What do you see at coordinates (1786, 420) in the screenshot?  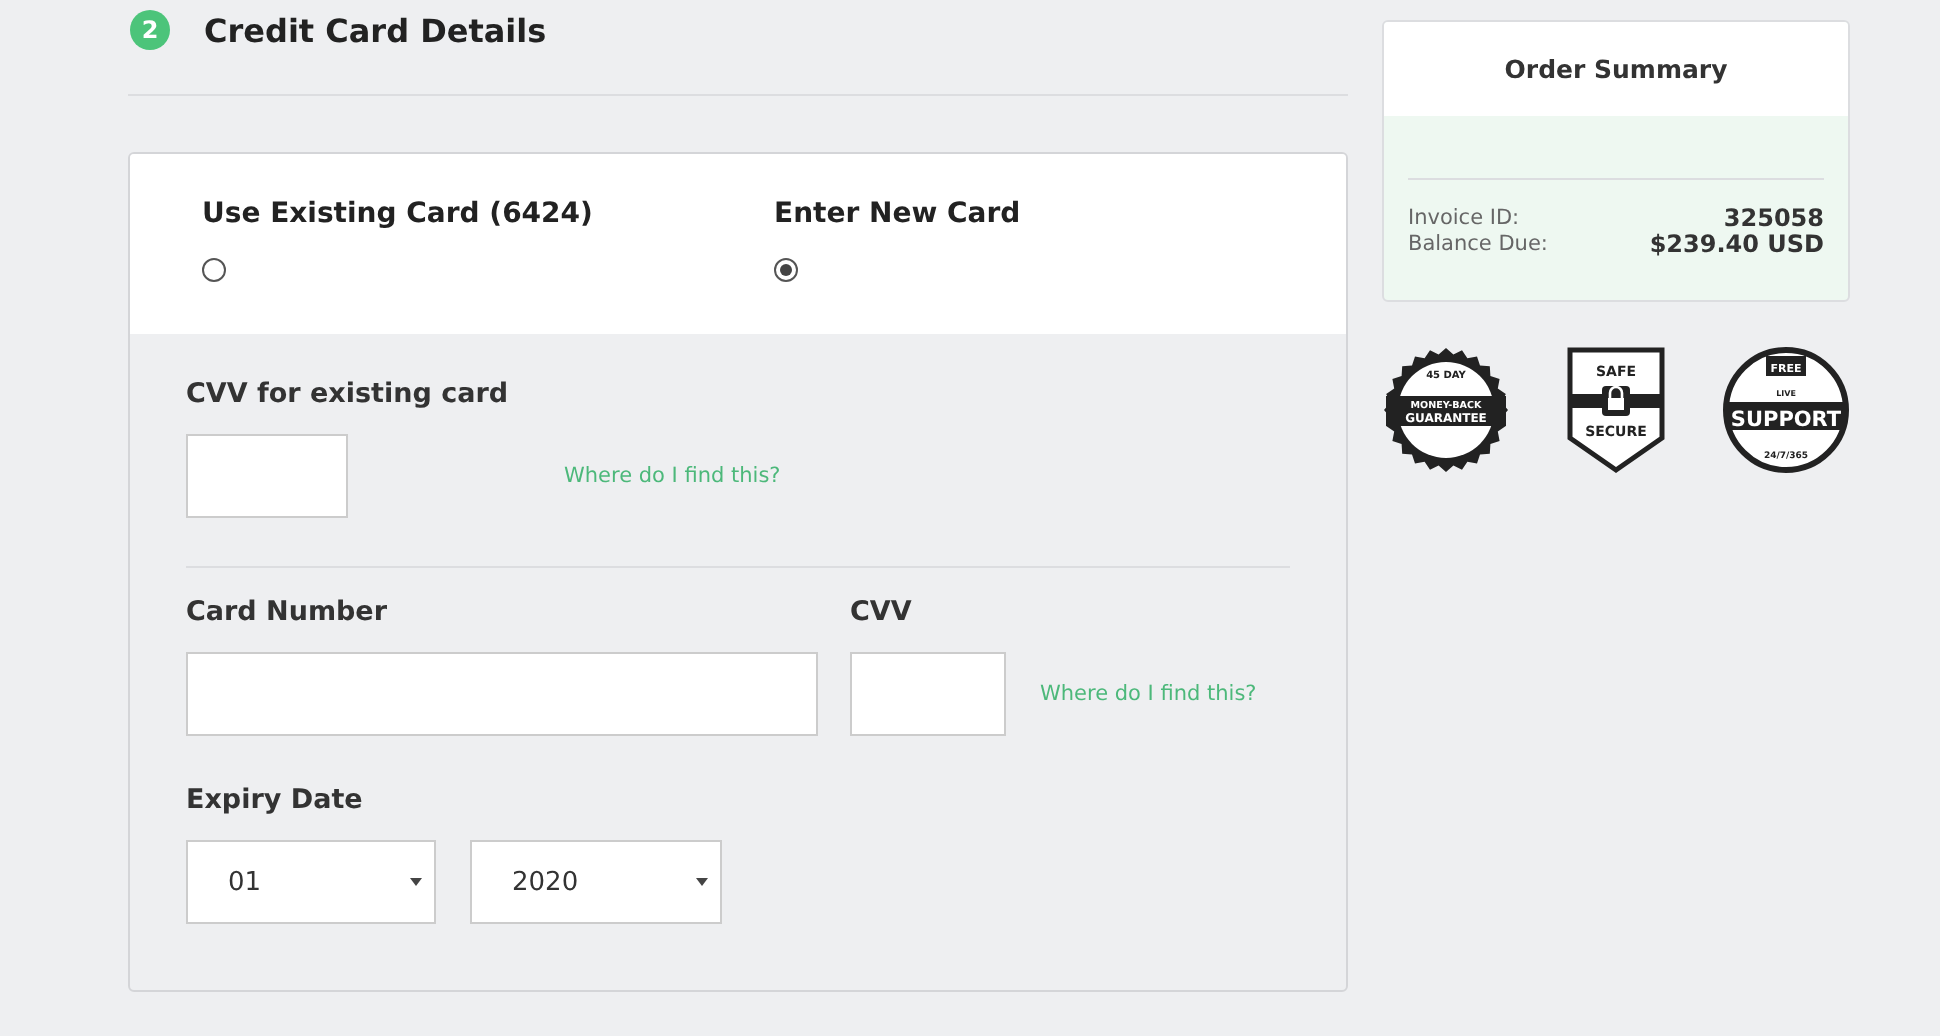 I see `badge-text: SUPPORT` at bounding box center [1786, 420].